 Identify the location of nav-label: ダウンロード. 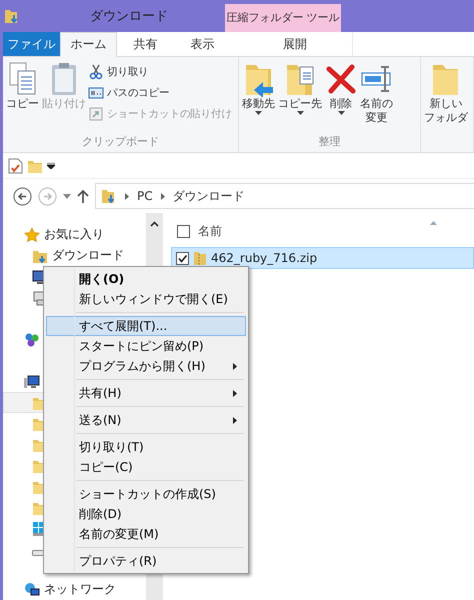
(88, 255).